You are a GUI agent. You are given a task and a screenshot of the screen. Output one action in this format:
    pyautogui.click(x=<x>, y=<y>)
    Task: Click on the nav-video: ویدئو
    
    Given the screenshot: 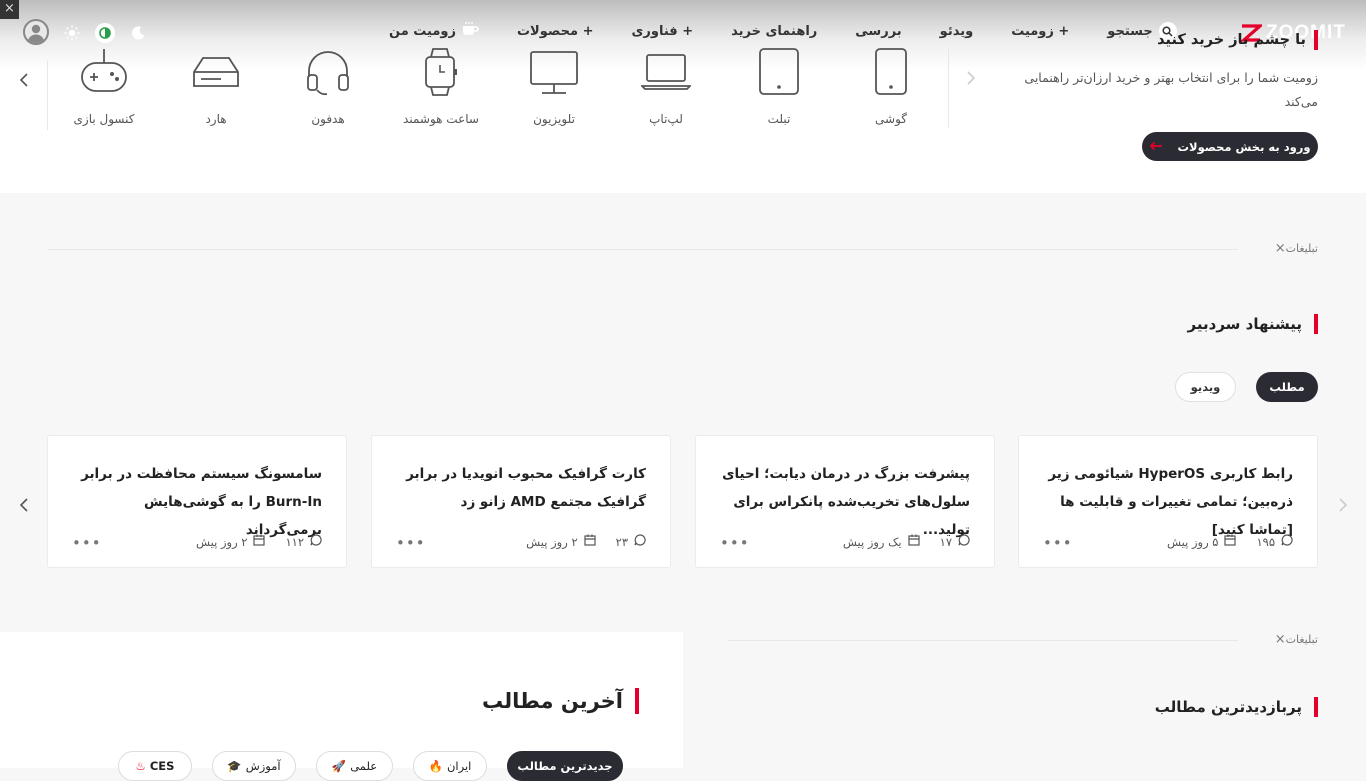 What is the action you would take?
    pyautogui.click(x=957, y=31)
    